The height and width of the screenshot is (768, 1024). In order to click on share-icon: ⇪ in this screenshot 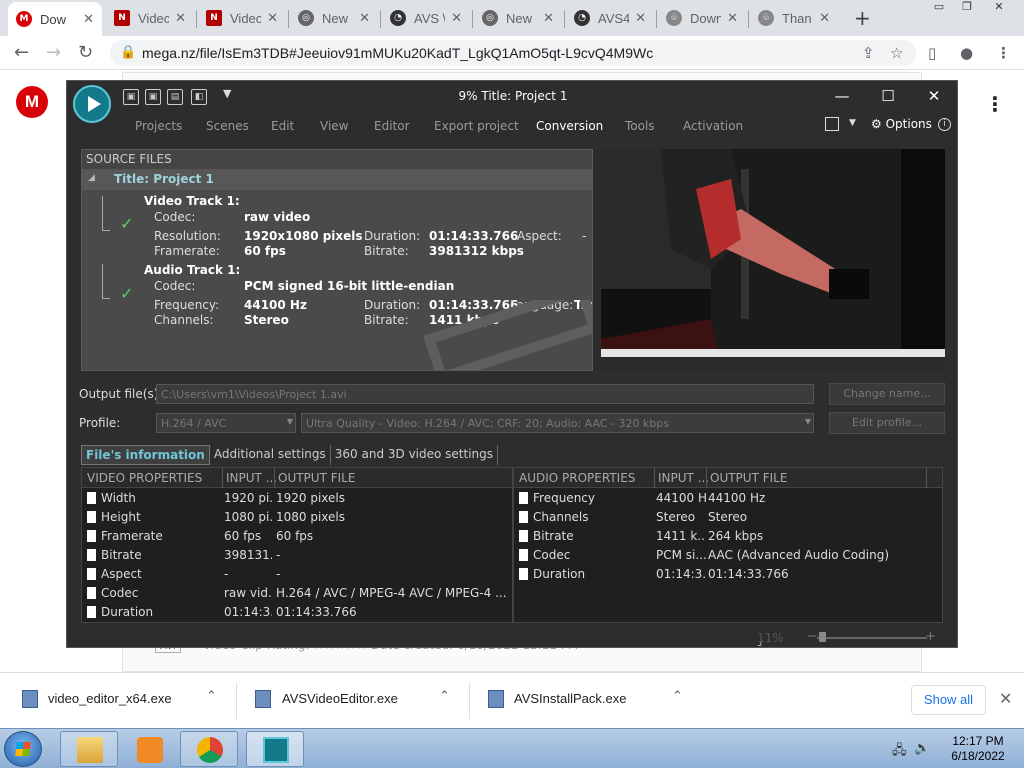, I will do `click(868, 53)`.